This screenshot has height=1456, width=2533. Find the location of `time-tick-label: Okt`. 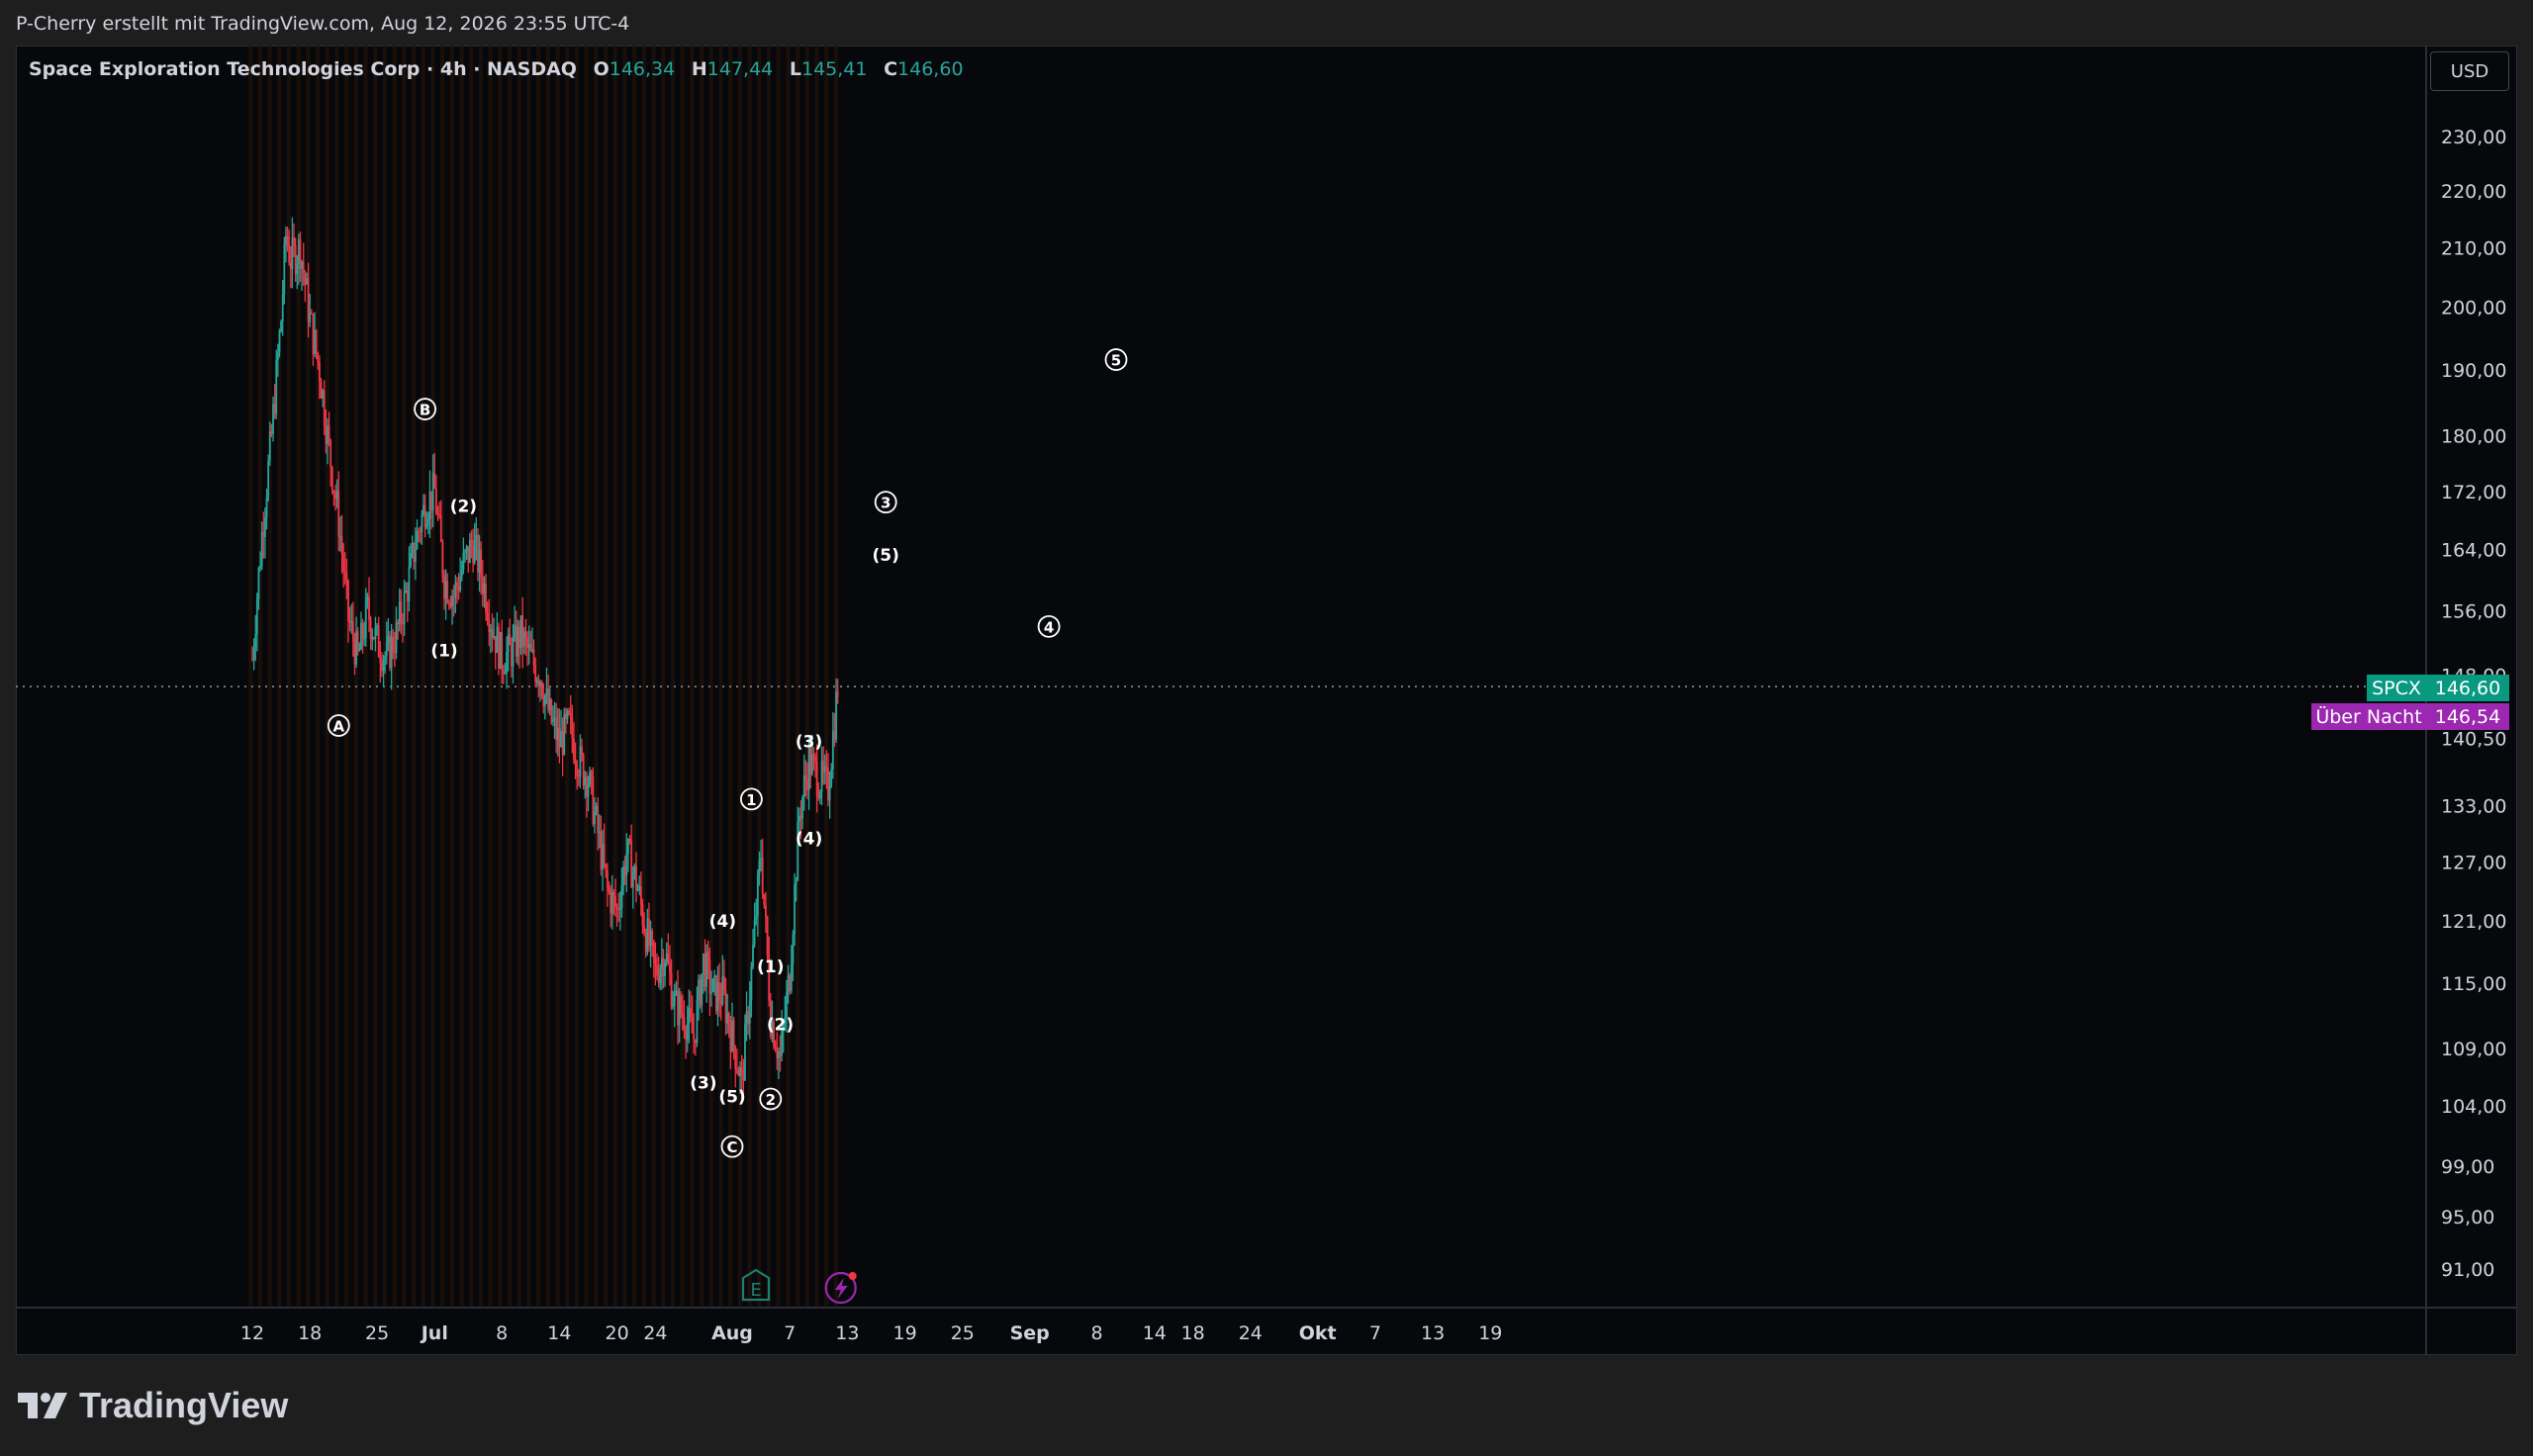

time-tick-label: Okt is located at coordinates (1318, 1333).